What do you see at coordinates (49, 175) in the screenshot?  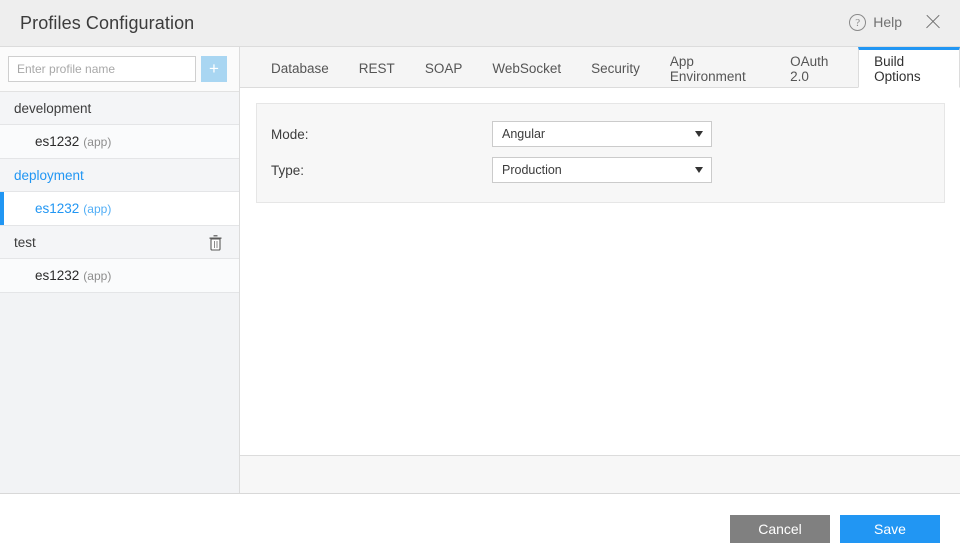 I see `profile-group-label: deployment` at bounding box center [49, 175].